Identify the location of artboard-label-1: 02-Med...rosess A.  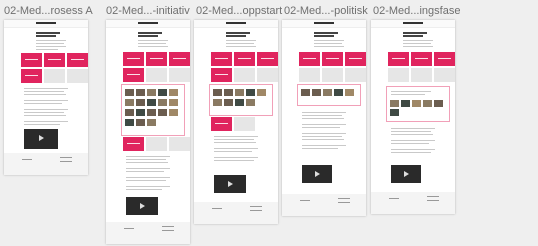
(48, 11).